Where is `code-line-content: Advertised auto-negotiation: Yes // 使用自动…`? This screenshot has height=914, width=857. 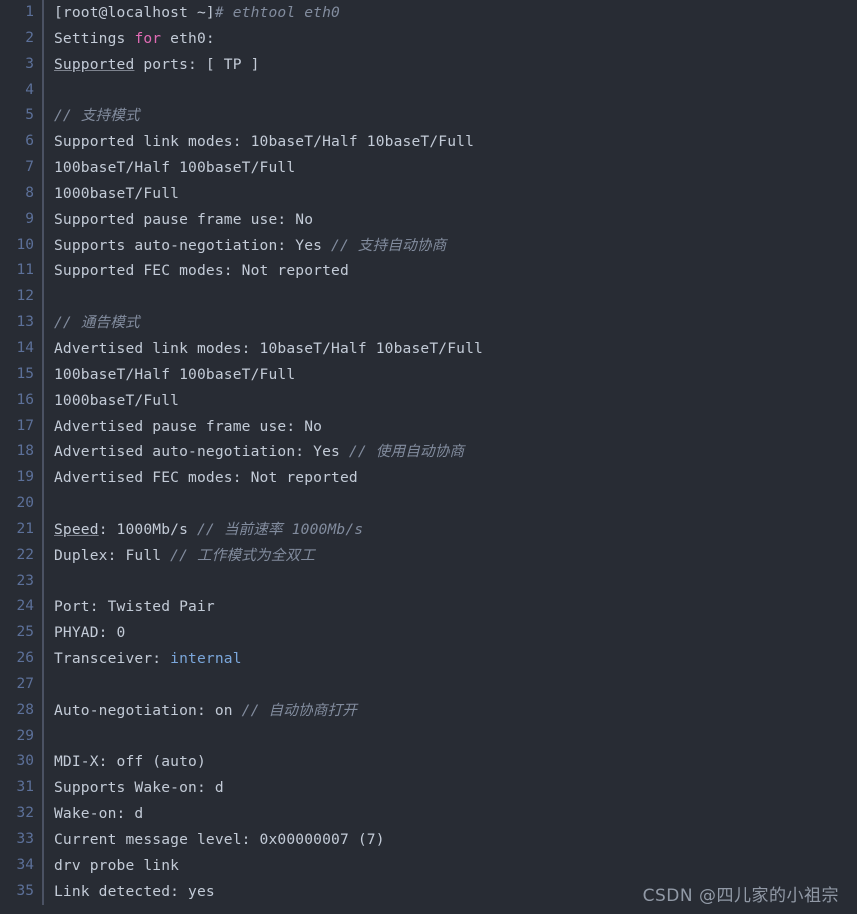 code-line-content: Advertised auto-negotiation: Yes // 使用自动… is located at coordinates (450, 452).